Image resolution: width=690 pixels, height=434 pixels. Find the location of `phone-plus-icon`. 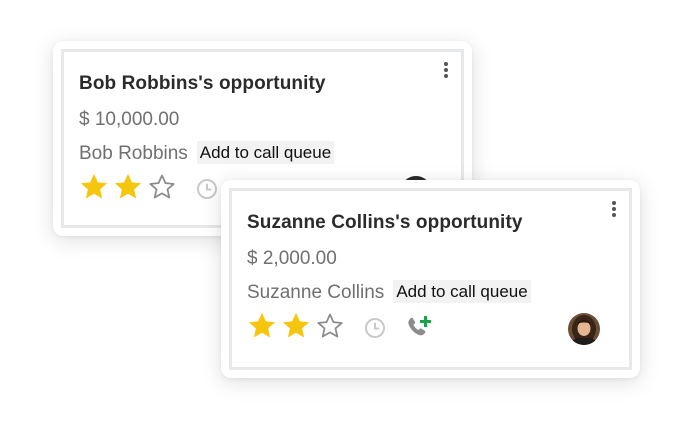

phone-plus-icon is located at coordinates (420, 327).